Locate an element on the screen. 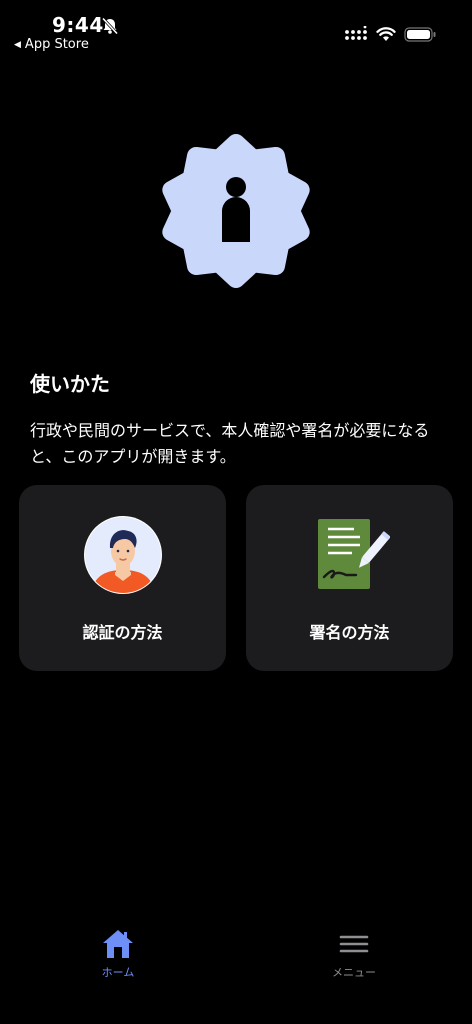 The width and height of the screenshot is (472, 1024). back-to-app-store-link: ◀ App Store is located at coordinates (51, 44).